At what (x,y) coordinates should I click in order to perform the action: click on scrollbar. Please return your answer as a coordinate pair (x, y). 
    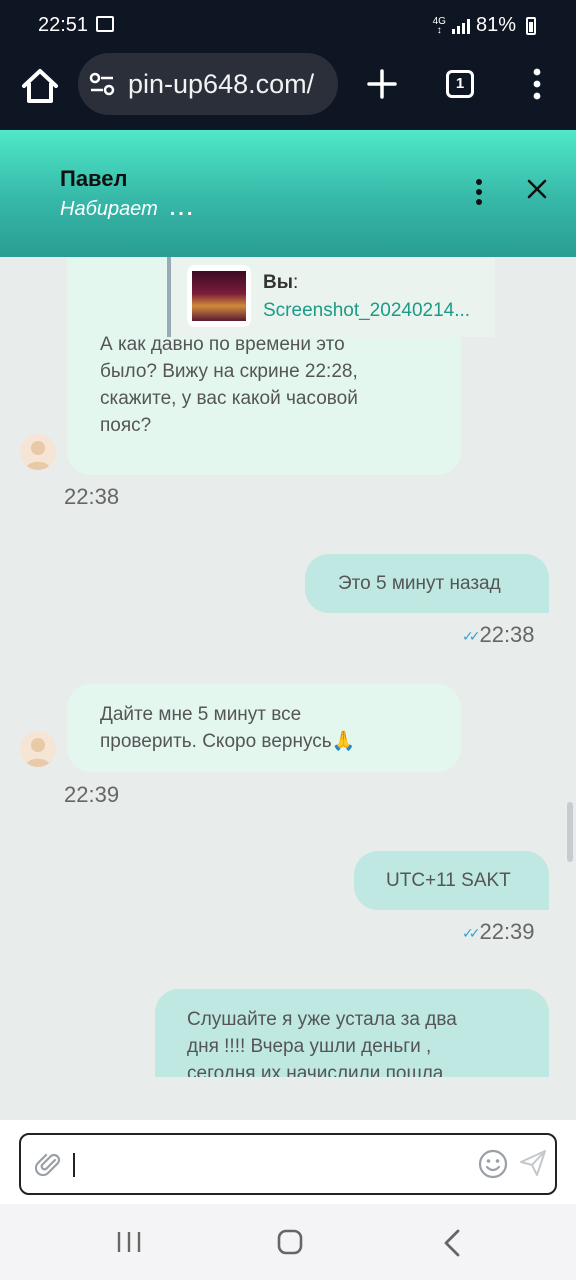
    Looking at the image, I should click on (570, 832).